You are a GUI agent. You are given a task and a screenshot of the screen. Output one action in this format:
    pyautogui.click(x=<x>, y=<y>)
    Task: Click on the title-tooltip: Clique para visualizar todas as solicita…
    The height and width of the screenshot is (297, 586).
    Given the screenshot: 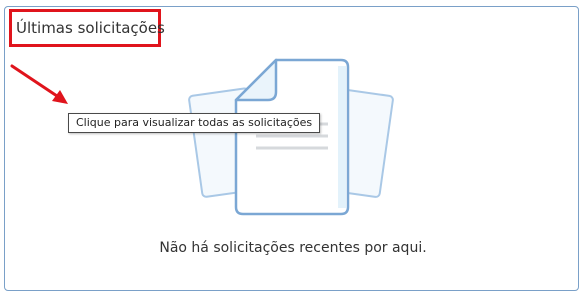 What is the action you would take?
    pyautogui.click(x=194, y=123)
    